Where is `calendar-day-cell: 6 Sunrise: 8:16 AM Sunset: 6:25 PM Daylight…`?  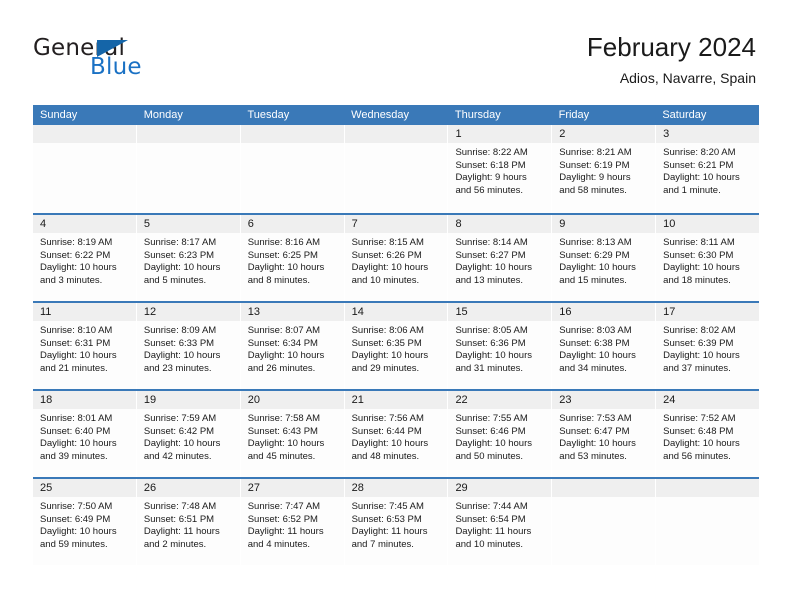 calendar-day-cell: 6 Sunrise: 8:16 AM Sunset: 6:25 PM Daylight… is located at coordinates (292, 258).